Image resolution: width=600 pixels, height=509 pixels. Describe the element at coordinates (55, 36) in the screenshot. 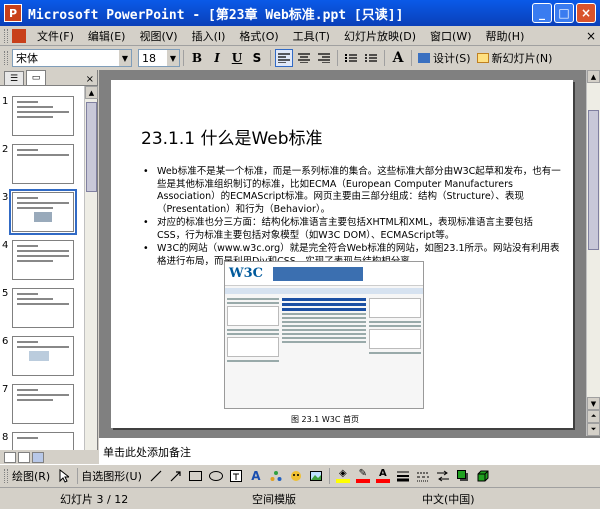

I see `menu-file: 文件(F)` at that location.